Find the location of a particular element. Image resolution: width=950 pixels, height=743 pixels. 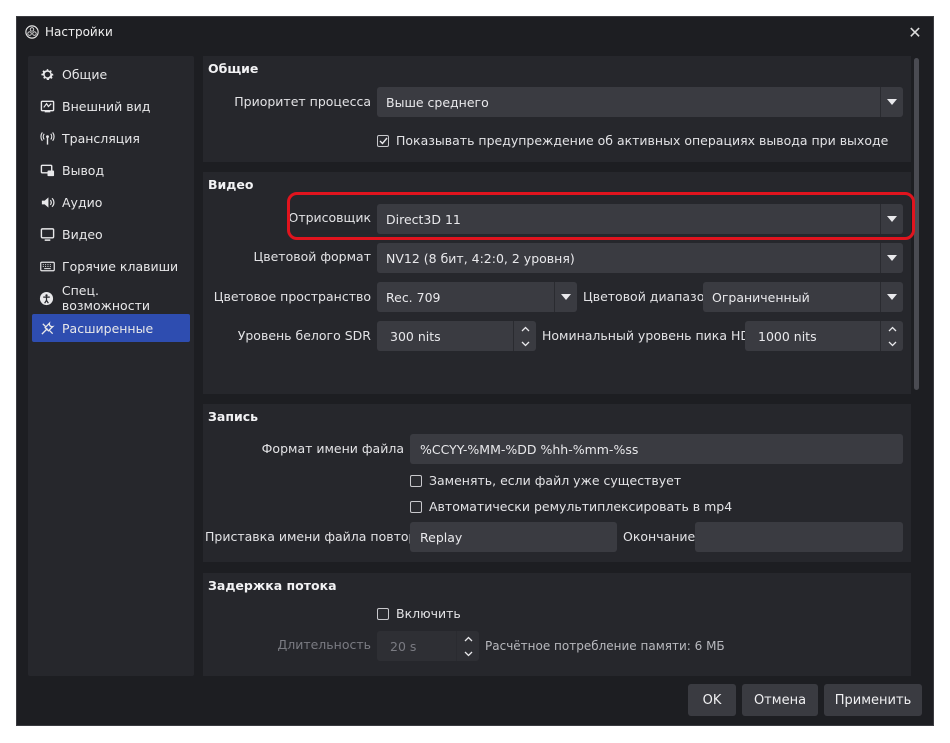

renderer-label: Отрисовщик is located at coordinates (329, 217).